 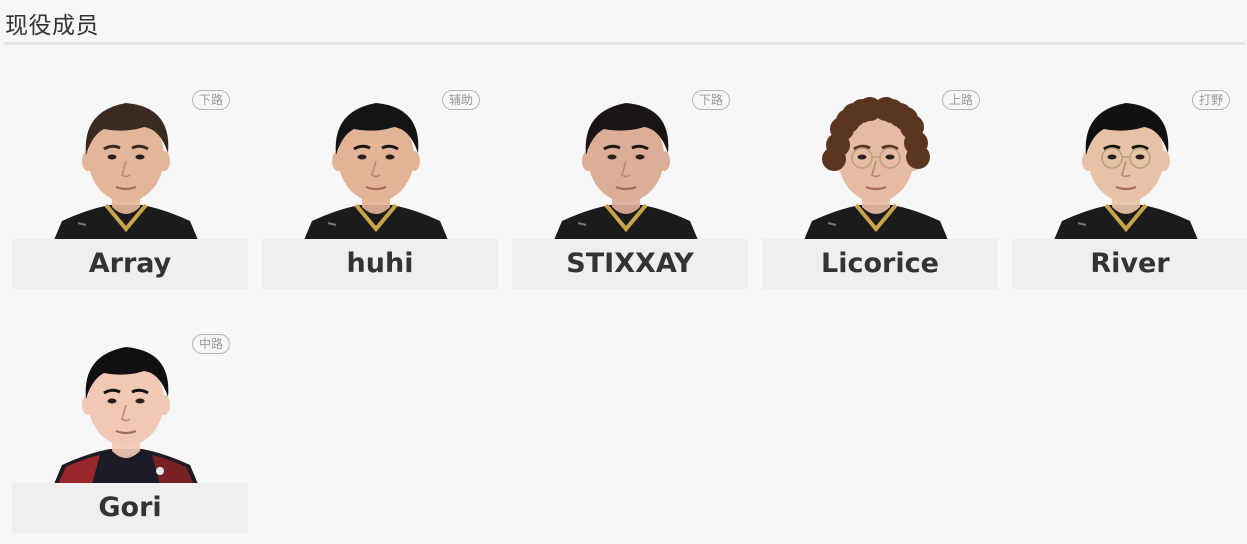 I want to click on player-card: 打野 River, so click(x=1129, y=167).